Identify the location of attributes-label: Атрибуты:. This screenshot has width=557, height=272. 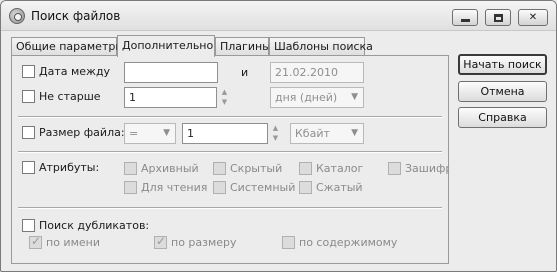
(69, 167).